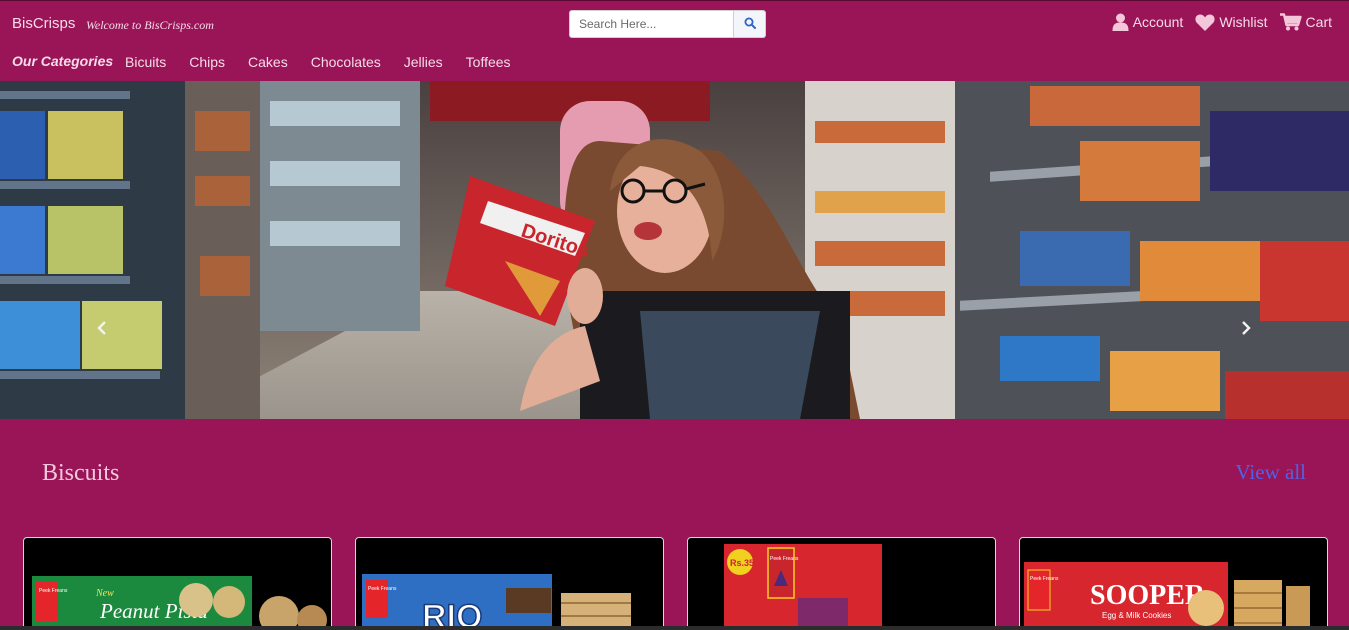 This screenshot has height=630, width=1349. I want to click on category-item-toffees: Toffees, so click(488, 62).